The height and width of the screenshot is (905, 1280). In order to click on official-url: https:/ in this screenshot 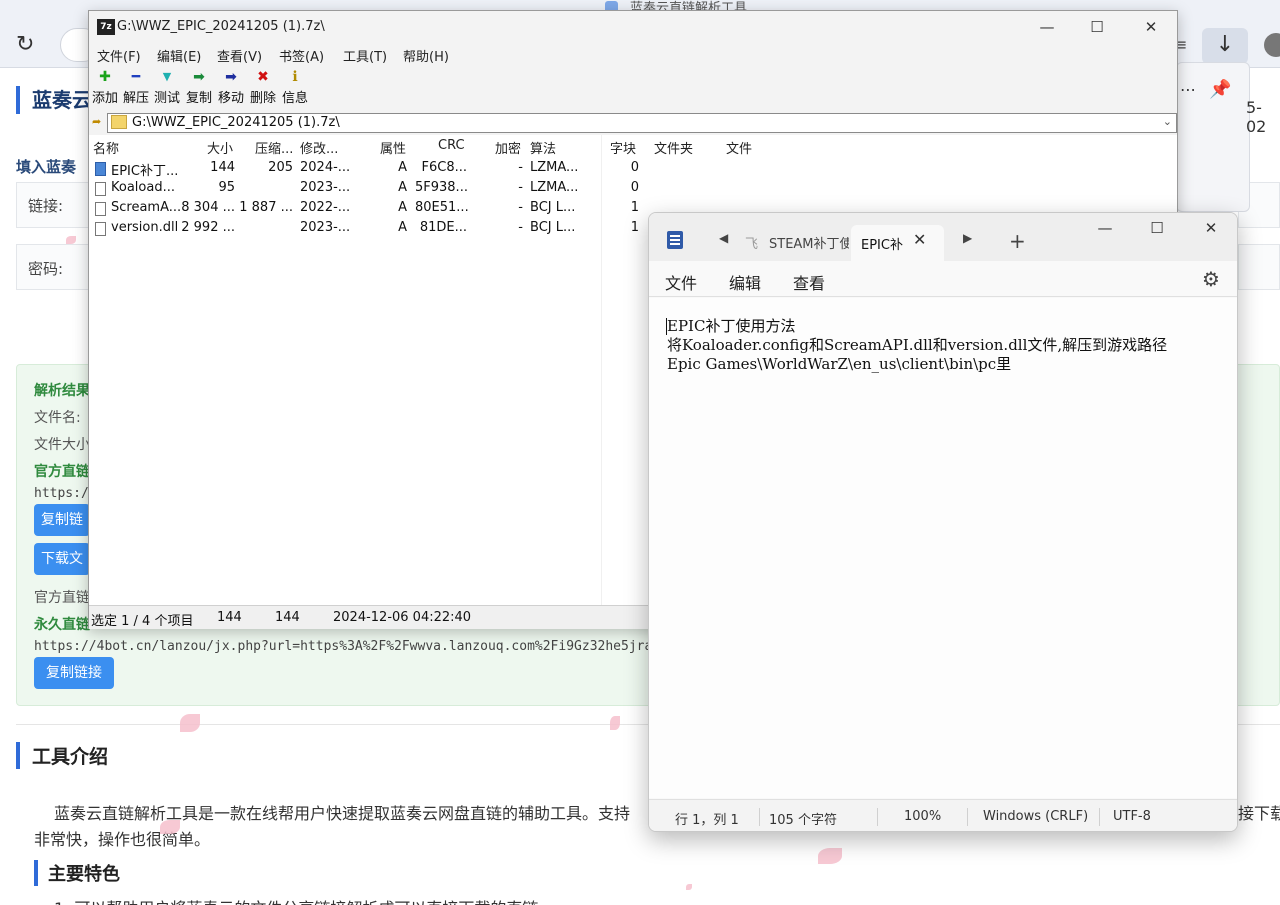, I will do `click(61, 493)`.